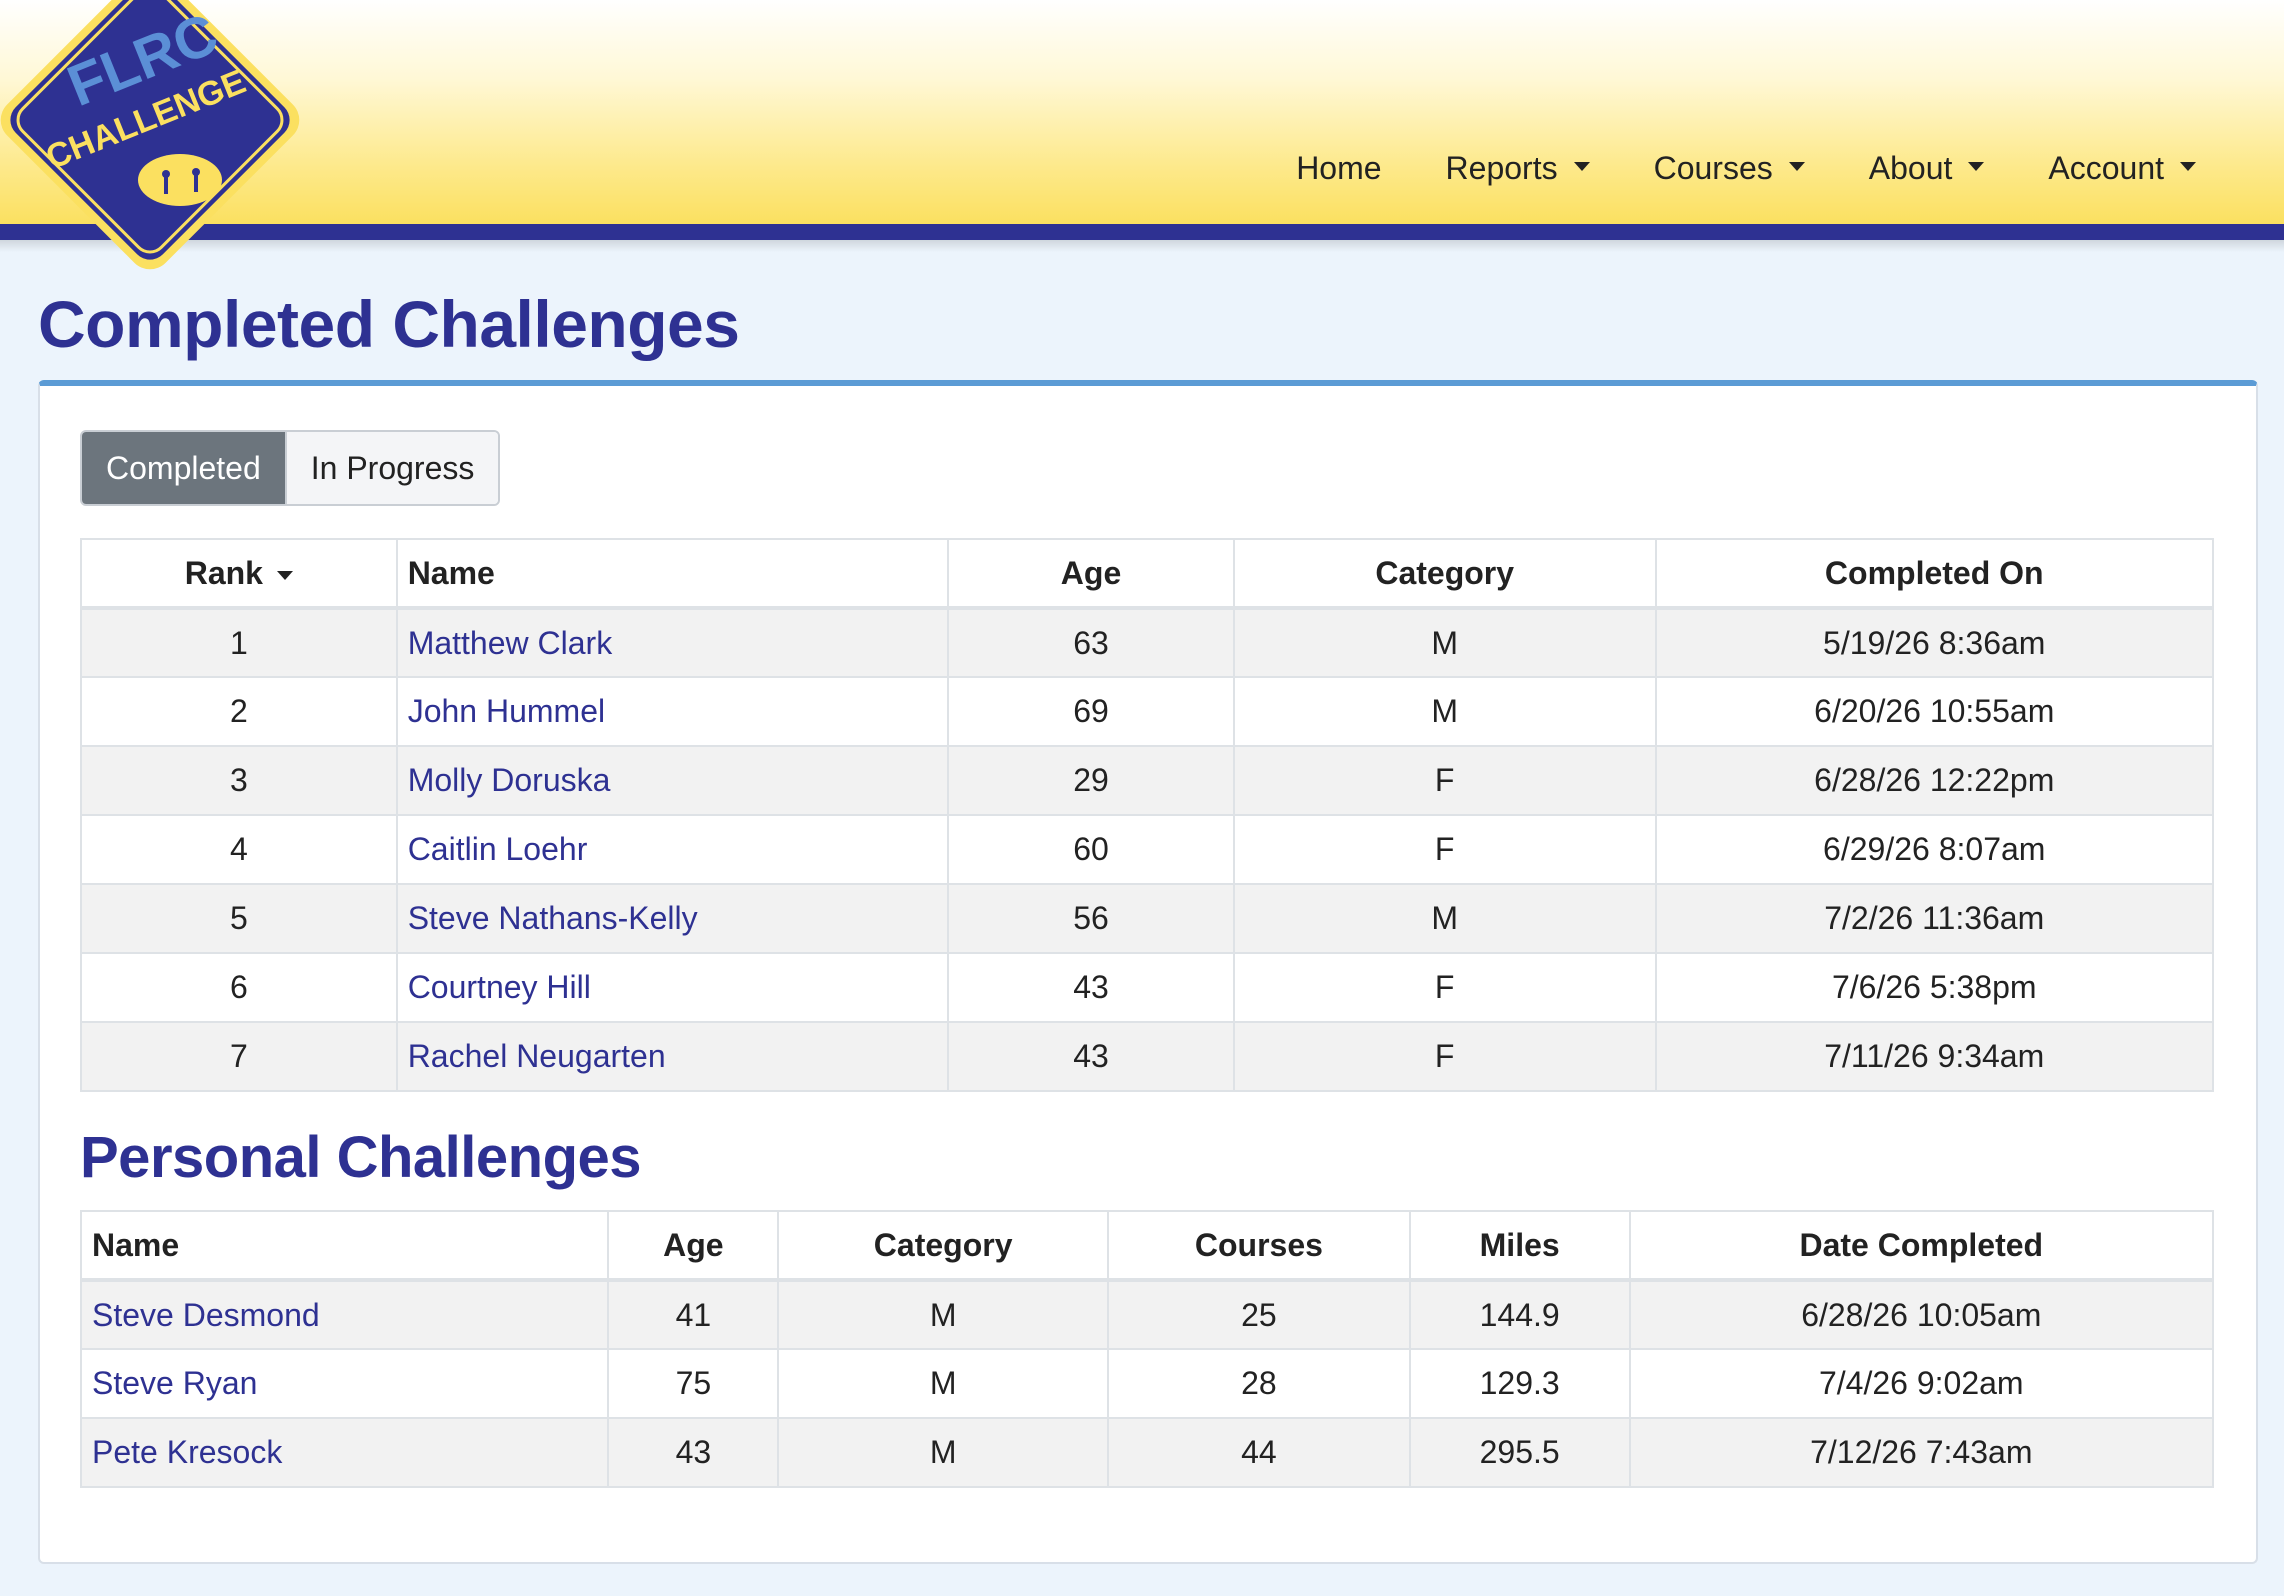 Image resolution: width=2284 pixels, height=1596 pixels. Describe the element at coordinates (1091, 918) in the screenshot. I see `age-cell: 56` at that location.